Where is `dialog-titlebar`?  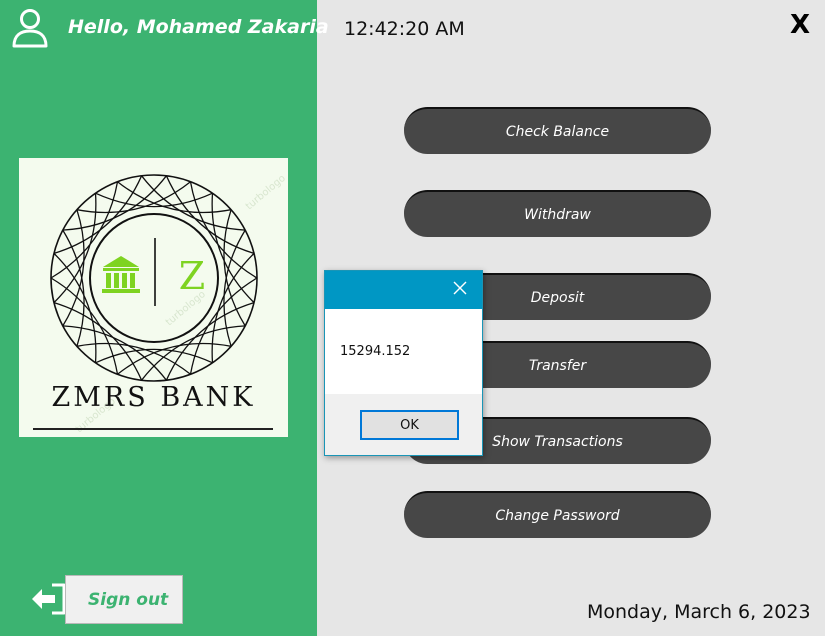
dialog-titlebar is located at coordinates (403, 290).